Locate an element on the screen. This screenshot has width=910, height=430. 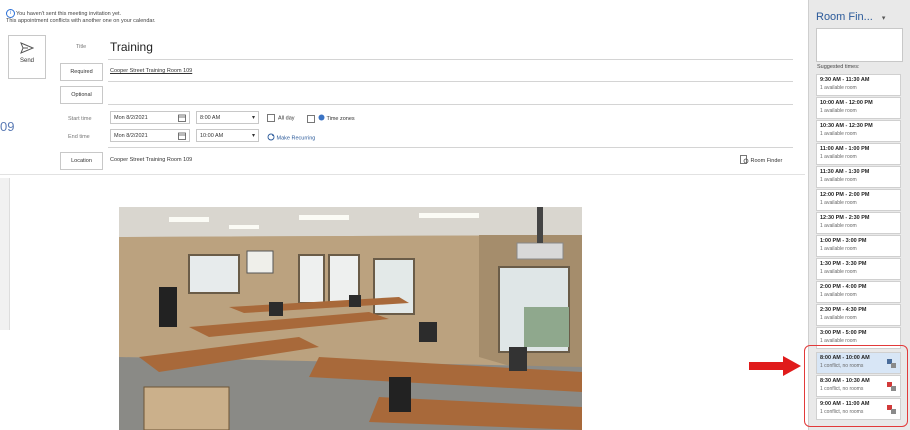
header-separator is located at coordinates (402, 174).